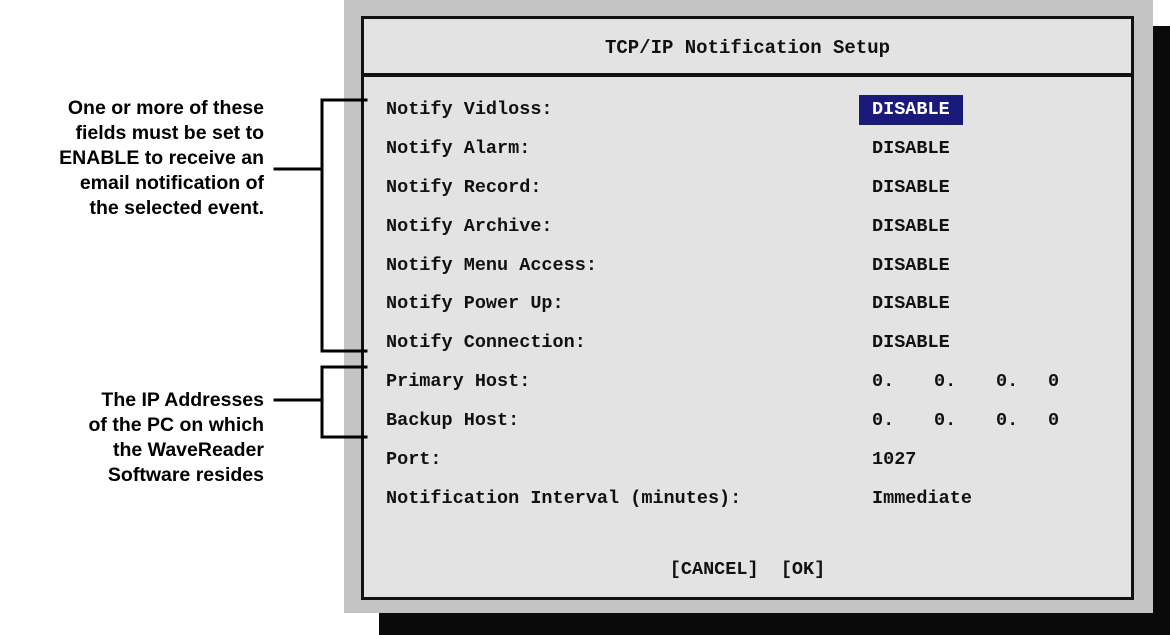 The height and width of the screenshot is (635, 1170). Describe the element at coordinates (344, 402) in the screenshot. I see `host-bracket` at that location.